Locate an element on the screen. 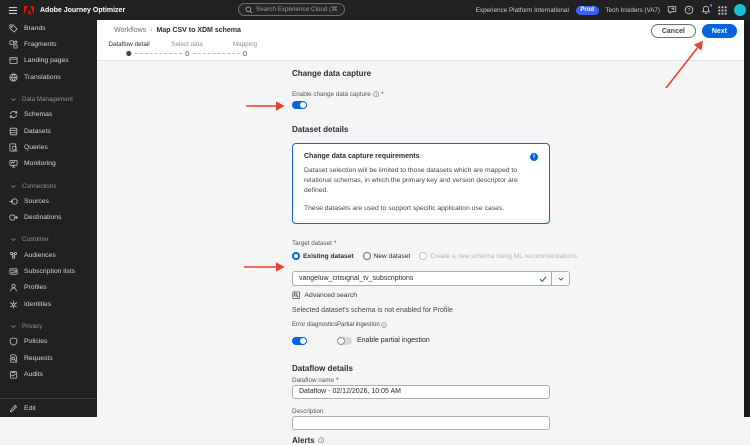 The height and width of the screenshot is (445, 750). radio-icon is located at coordinates (366, 256).